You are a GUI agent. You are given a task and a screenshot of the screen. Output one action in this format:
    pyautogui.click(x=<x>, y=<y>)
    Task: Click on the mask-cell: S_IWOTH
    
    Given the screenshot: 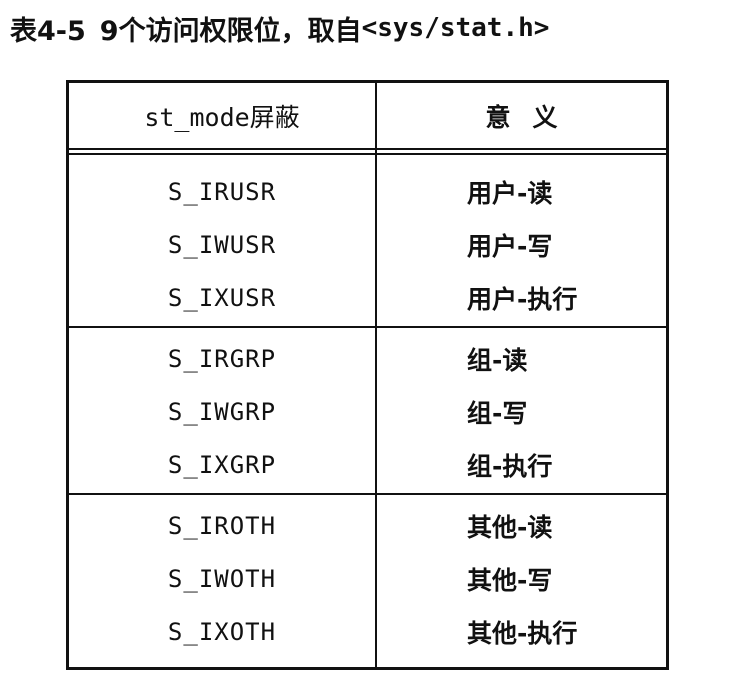 What is the action you would take?
    pyautogui.click(x=222, y=579)
    